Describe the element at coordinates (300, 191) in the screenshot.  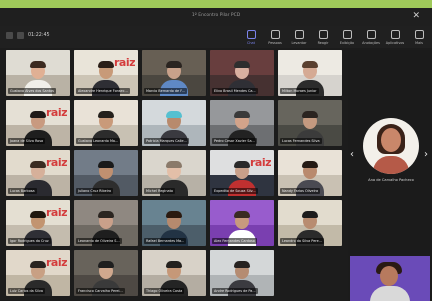
I see `participant-name: Nandy Farias Oliveira` at that location.